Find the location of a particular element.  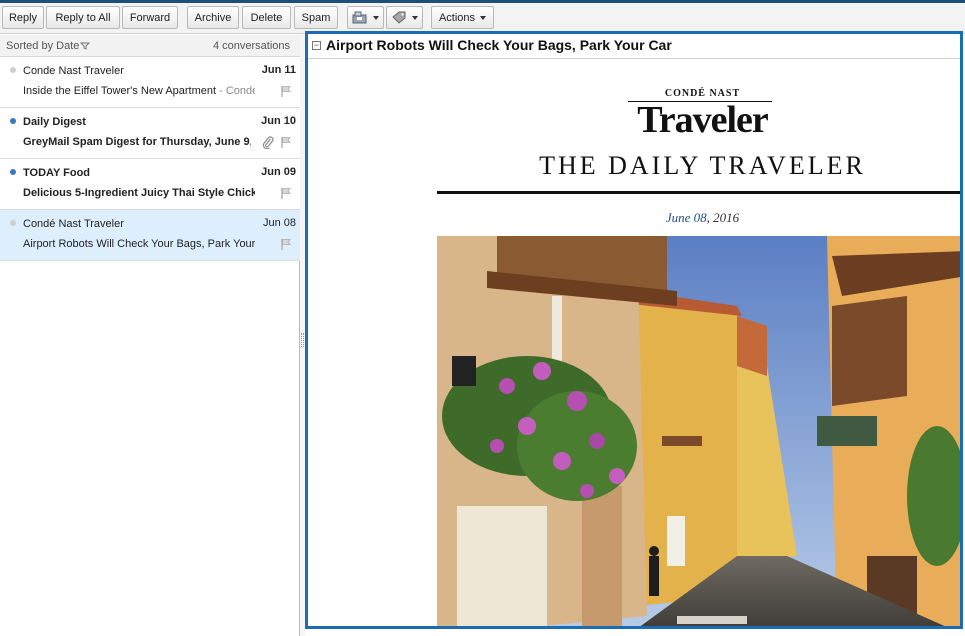

sort-selector: Sorted by Date is located at coordinates (42, 46).